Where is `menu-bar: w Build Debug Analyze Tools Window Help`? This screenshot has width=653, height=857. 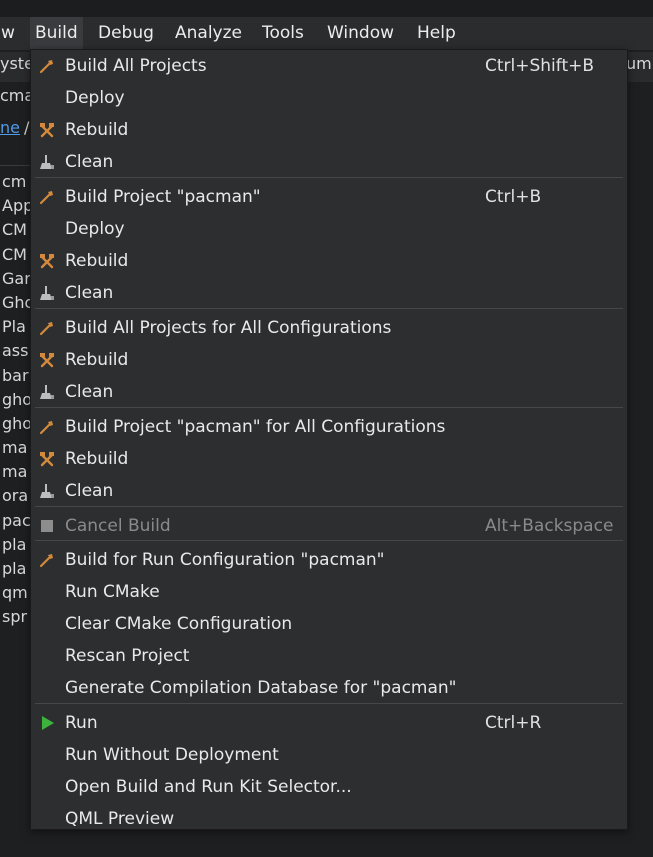
menu-bar: w Build Debug Analyze Tools Window Help is located at coordinates (326, 33).